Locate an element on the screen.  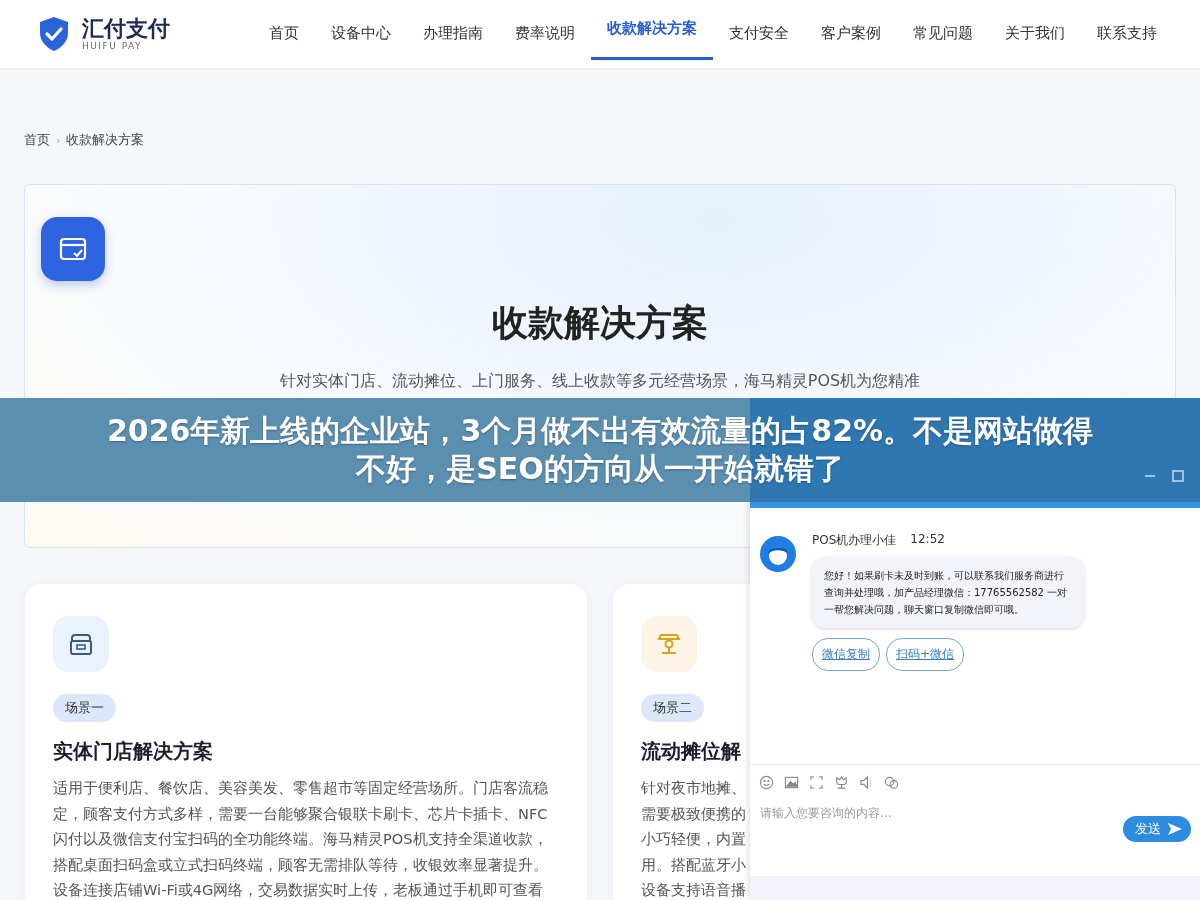
card-description-line: 闪付以及微信支付宝扫码的全功能终端。海马精灵POS机支持全渠道收款， is located at coordinates (300, 839).